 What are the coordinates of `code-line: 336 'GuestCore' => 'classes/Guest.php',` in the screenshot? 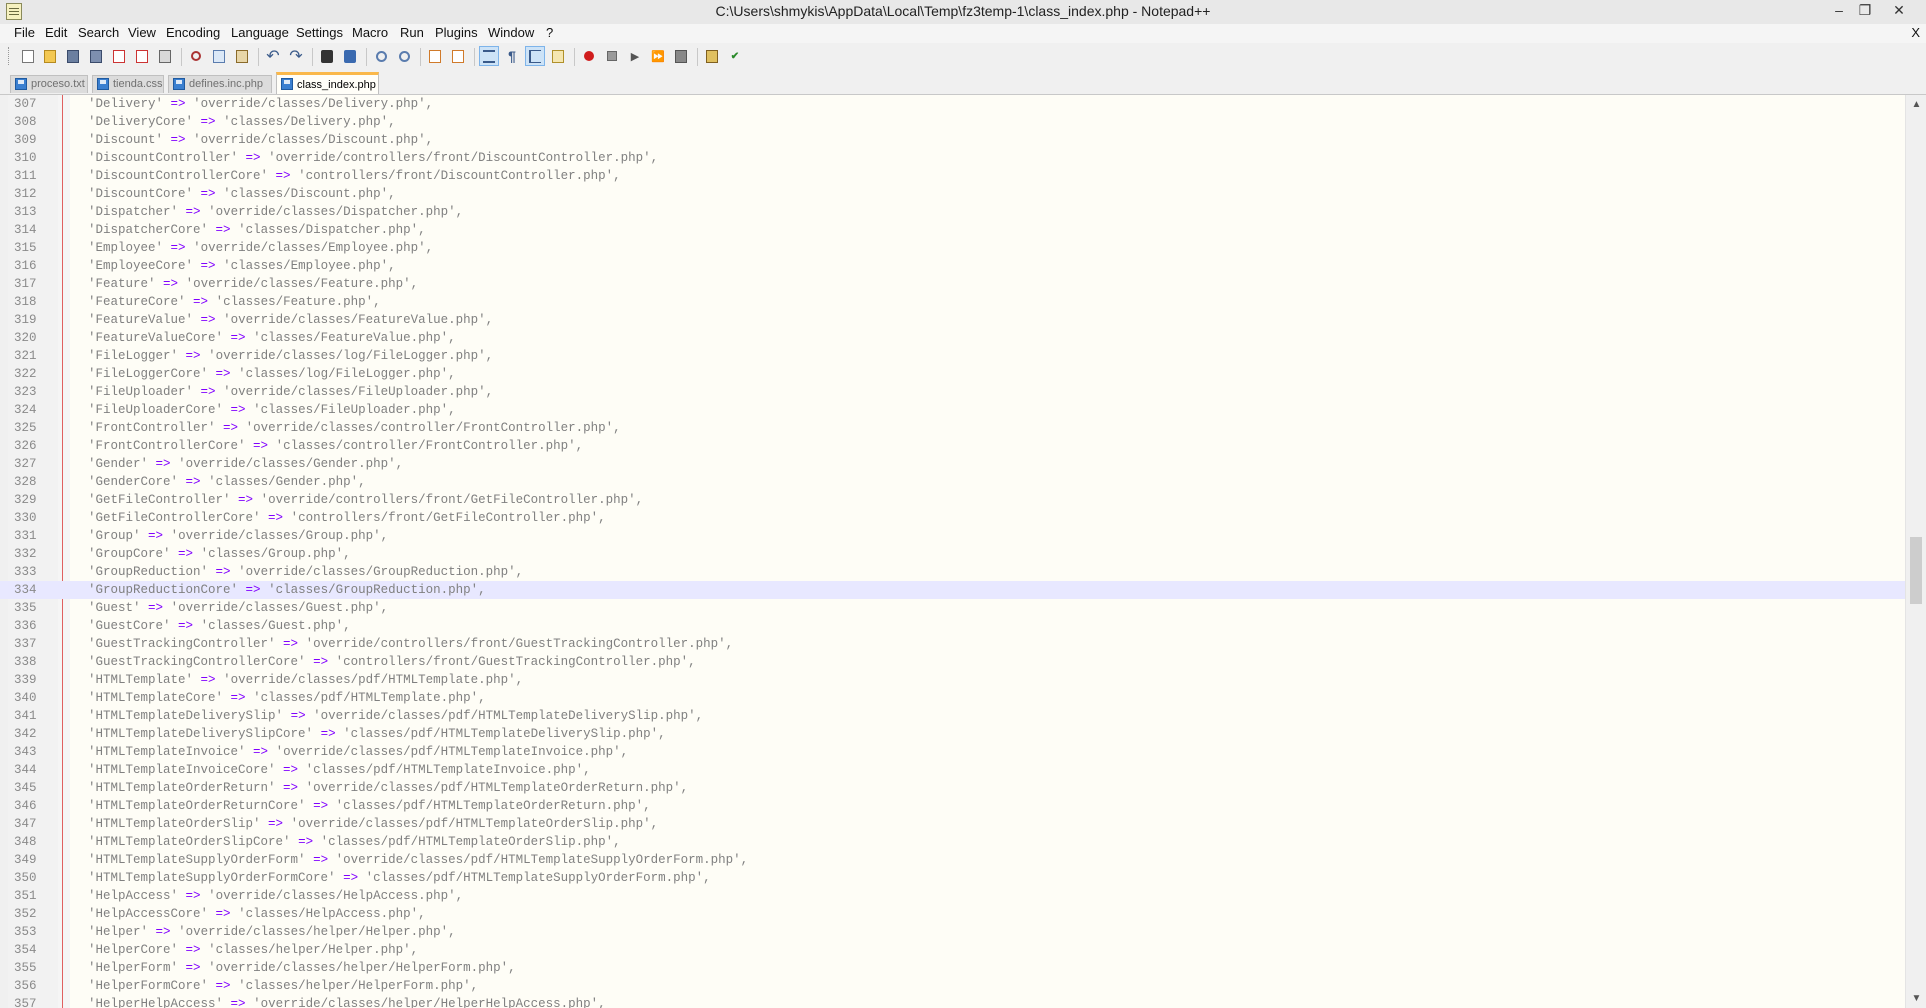 It's located at (952, 626).